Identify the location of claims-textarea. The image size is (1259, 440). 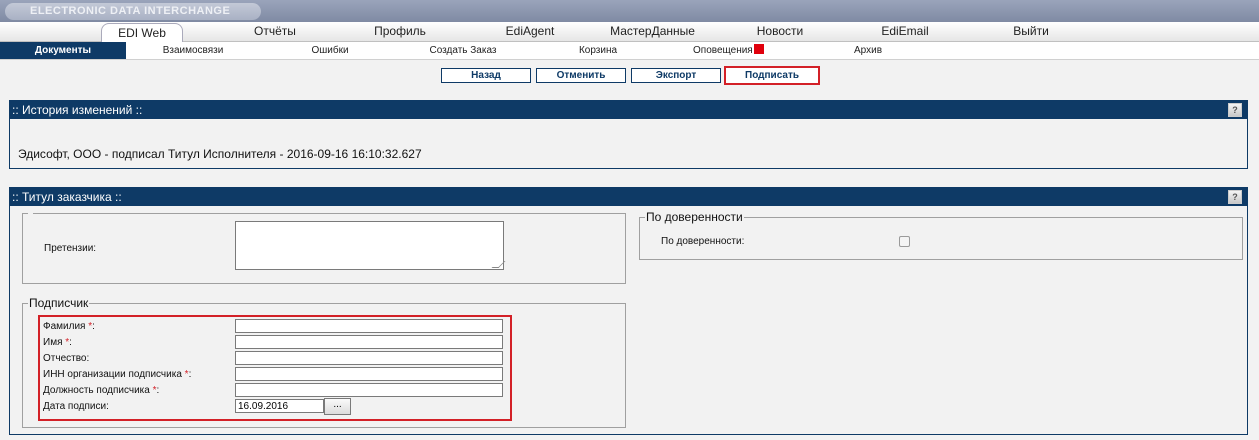
(369, 245).